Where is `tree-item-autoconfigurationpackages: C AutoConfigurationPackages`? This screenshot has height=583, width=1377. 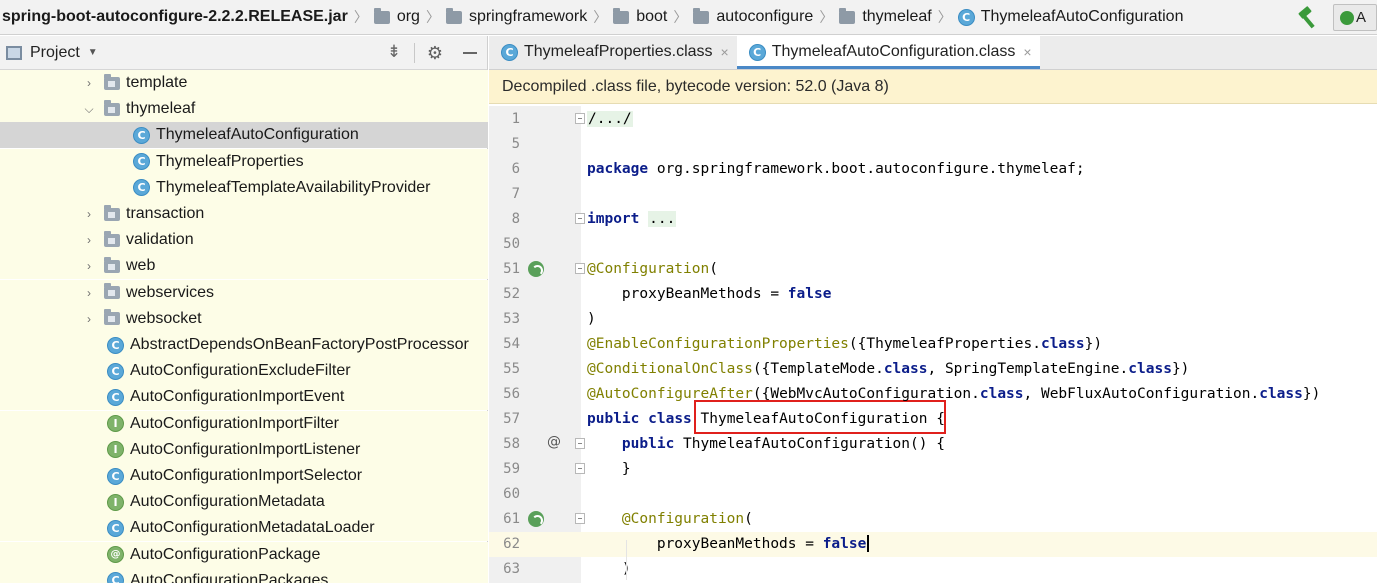 tree-item-autoconfigurationpackages: C AutoConfigurationPackages is located at coordinates (244, 575).